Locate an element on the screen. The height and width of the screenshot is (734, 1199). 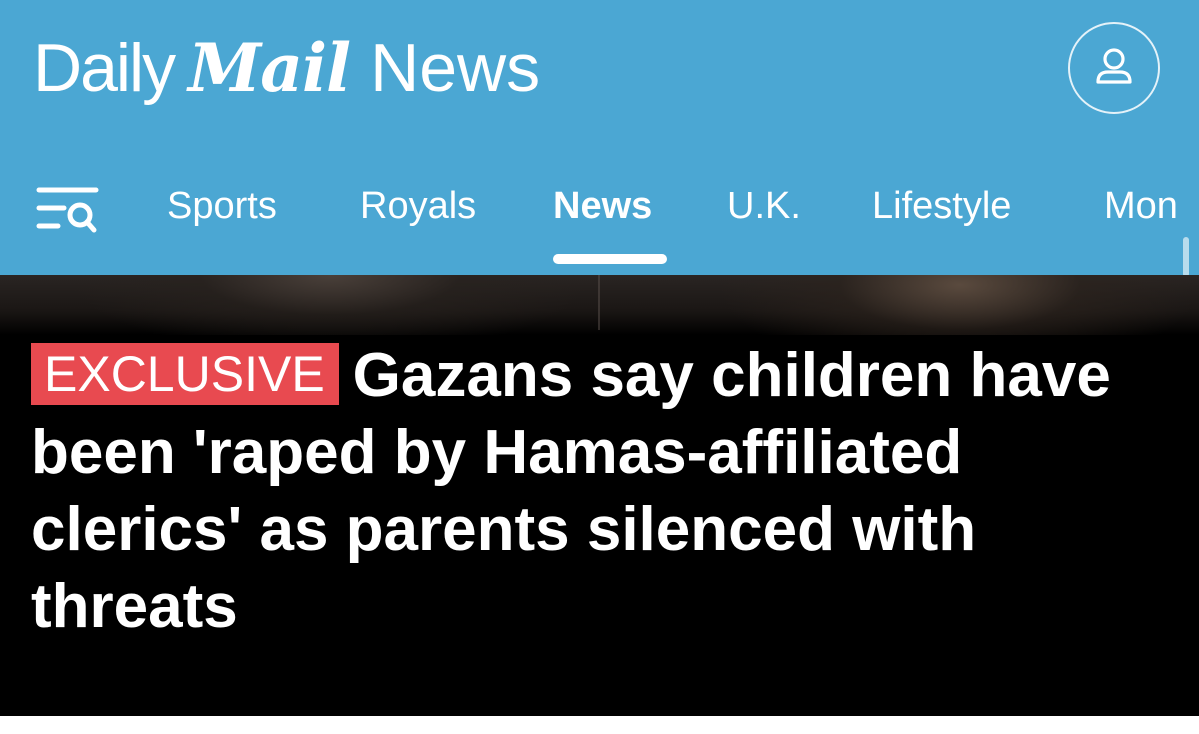
nav-item-news: News is located at coordinates (602, 206).